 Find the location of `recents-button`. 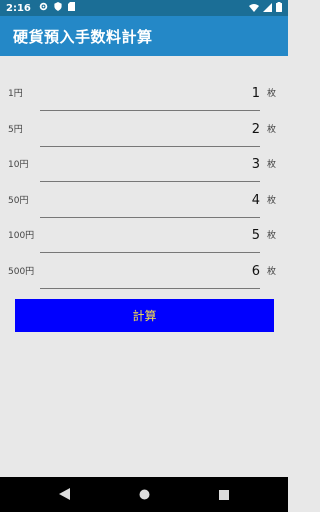

recents-button is located at coordinates (224, 494).